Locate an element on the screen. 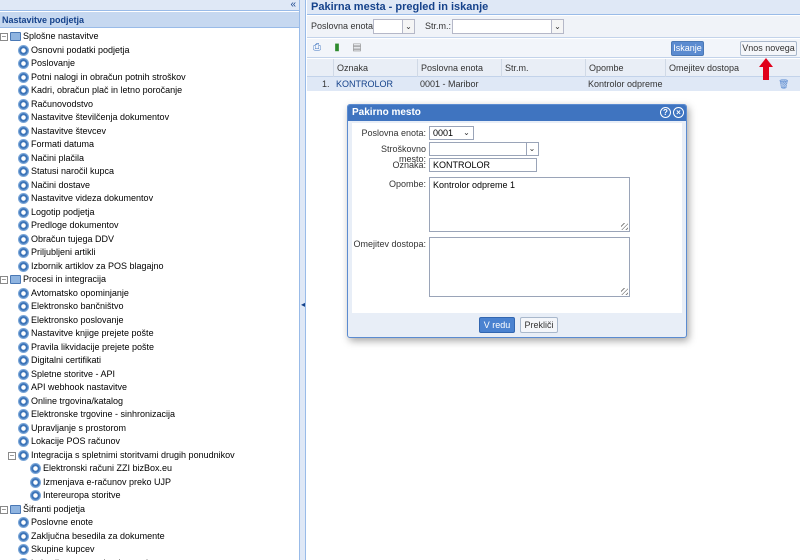 The width and height of the screenshot is (800, 560). sidebar-item-label: Poslovanje is located at coordinates (53, 63).